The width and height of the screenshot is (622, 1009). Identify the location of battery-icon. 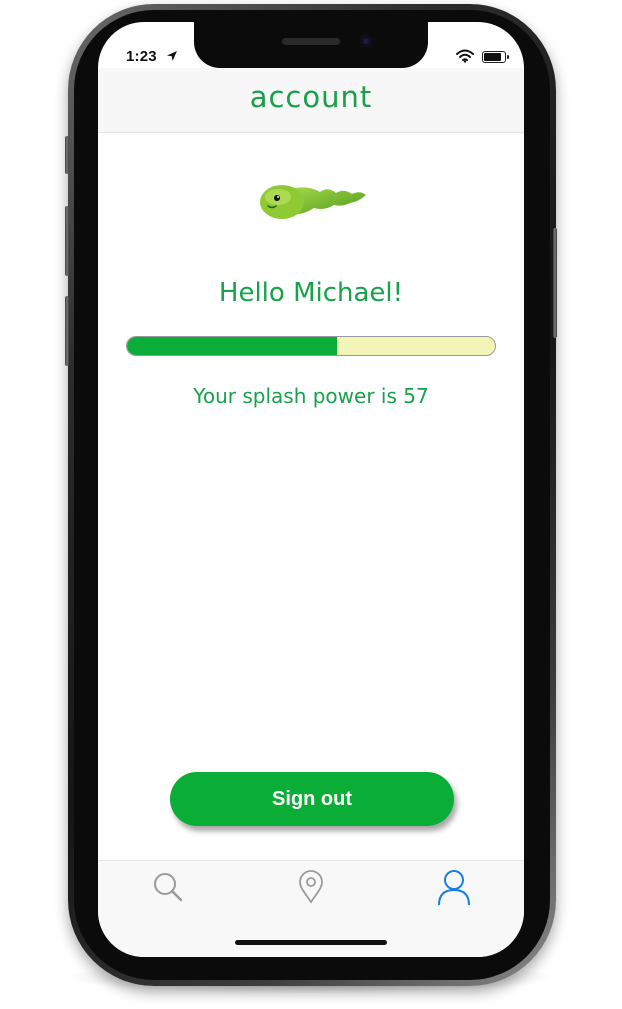
(495, 57).